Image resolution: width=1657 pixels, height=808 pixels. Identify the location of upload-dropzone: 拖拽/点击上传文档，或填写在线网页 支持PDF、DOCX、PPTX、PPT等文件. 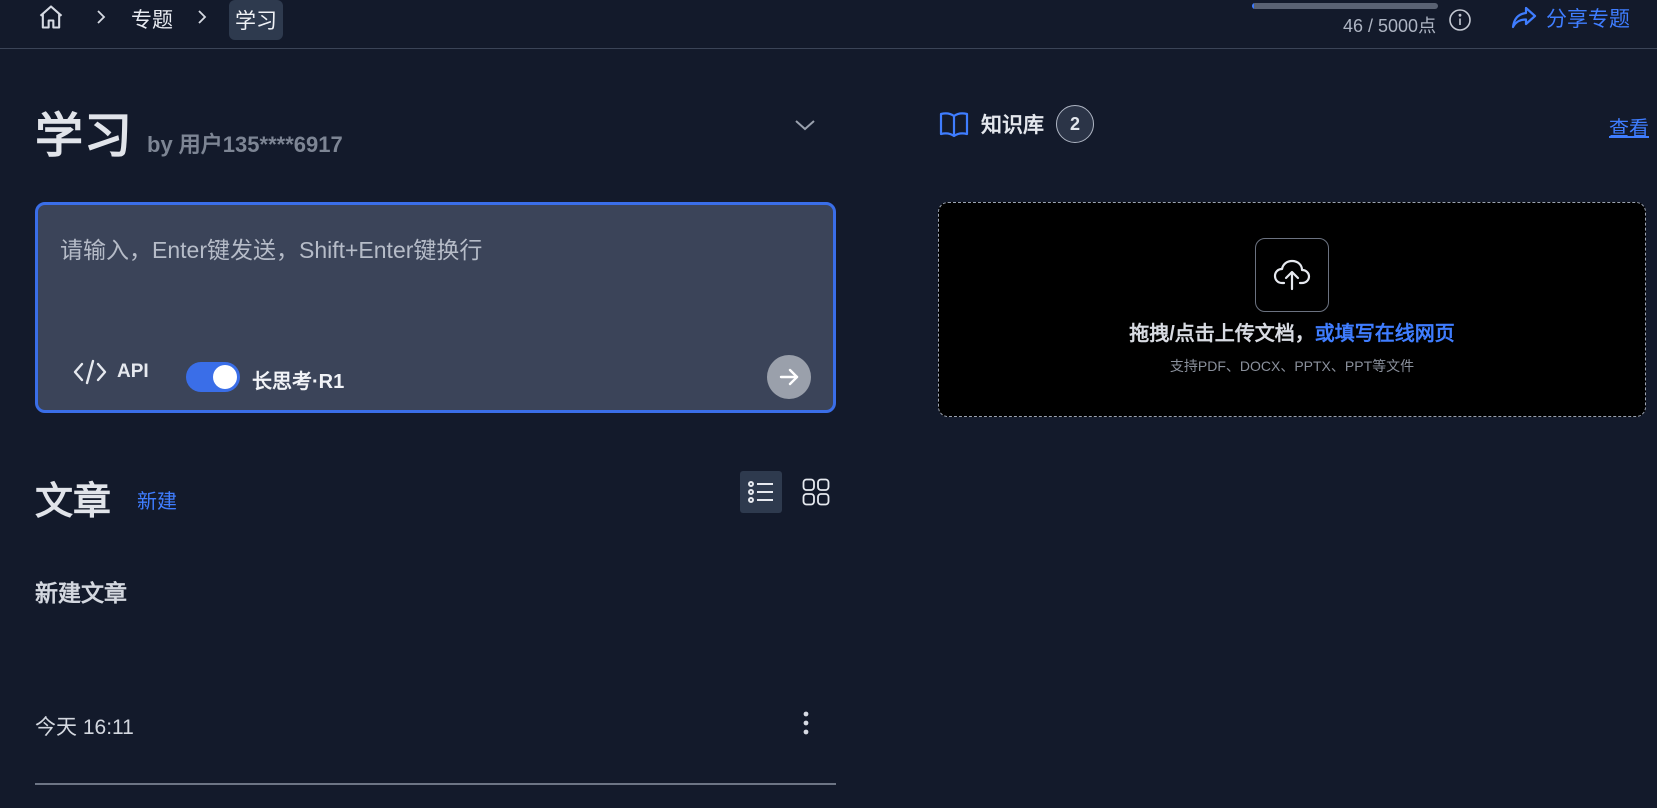
(1292, 309).